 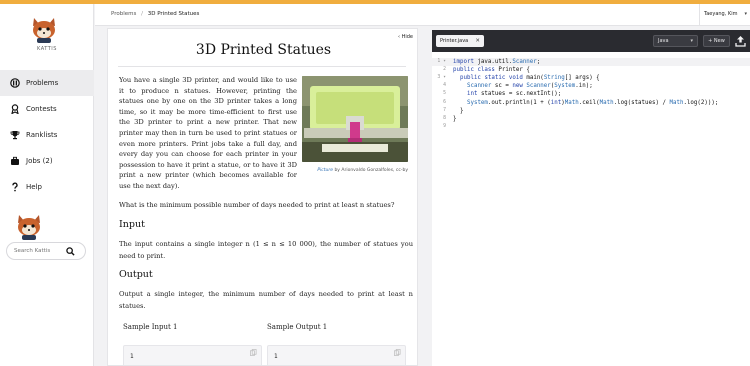 I want to click on hide-button: ‹ Hide, so click(x=405, y=37).